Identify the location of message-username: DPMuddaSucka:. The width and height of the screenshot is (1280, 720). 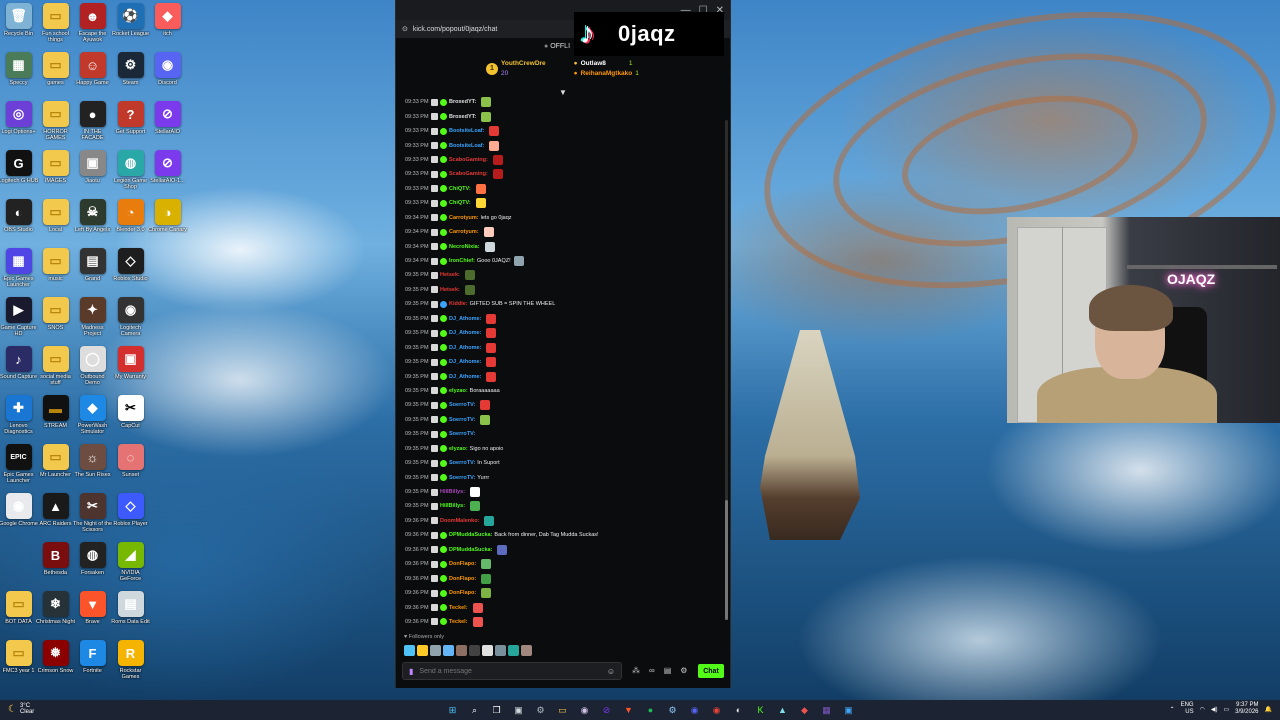
(470, 535).